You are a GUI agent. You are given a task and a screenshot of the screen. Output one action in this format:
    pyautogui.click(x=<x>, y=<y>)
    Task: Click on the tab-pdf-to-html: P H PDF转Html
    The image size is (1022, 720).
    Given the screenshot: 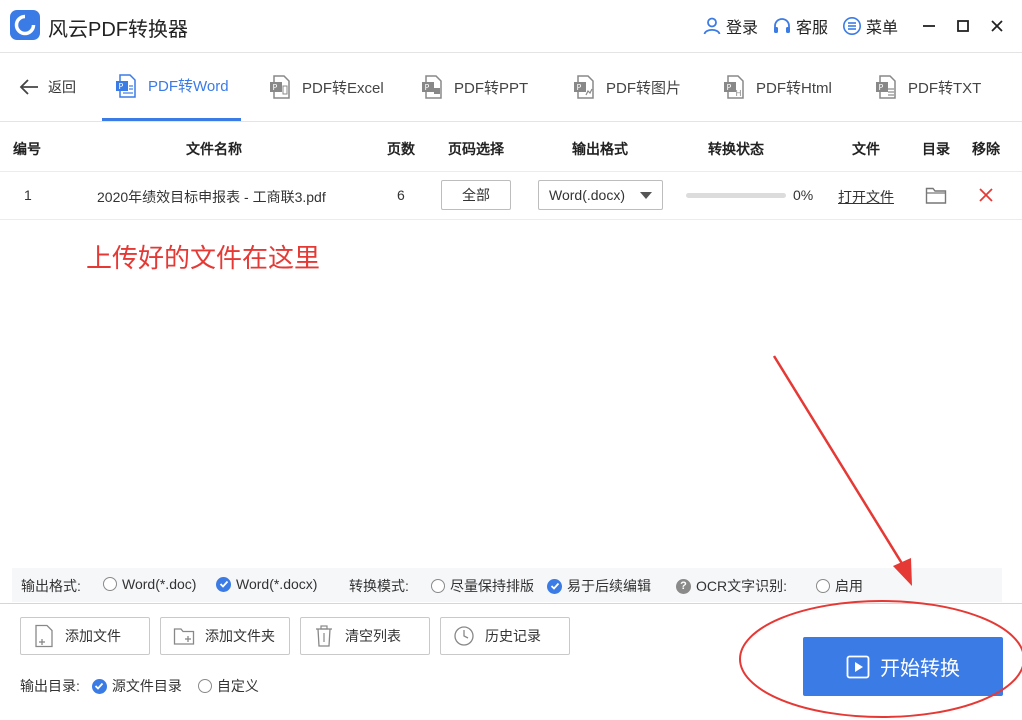 What is the action you would take?
    pyautogui.click(x=777, y=87)
    